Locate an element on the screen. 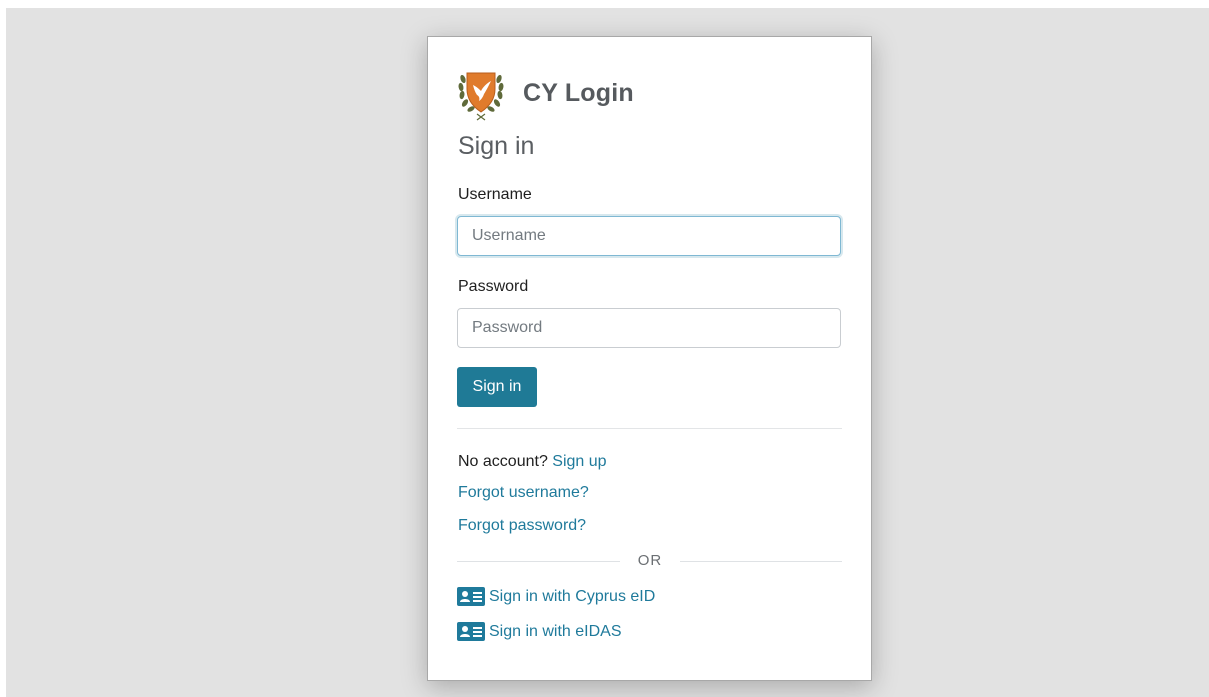  username-label: Username is located at coordinates (495, 194).